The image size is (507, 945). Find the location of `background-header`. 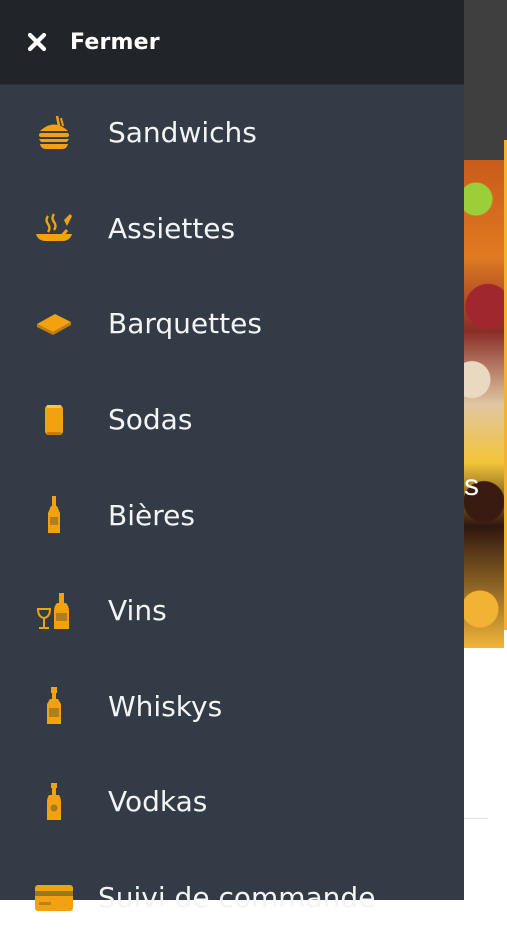

background-header is located at coordinates (485, 80).